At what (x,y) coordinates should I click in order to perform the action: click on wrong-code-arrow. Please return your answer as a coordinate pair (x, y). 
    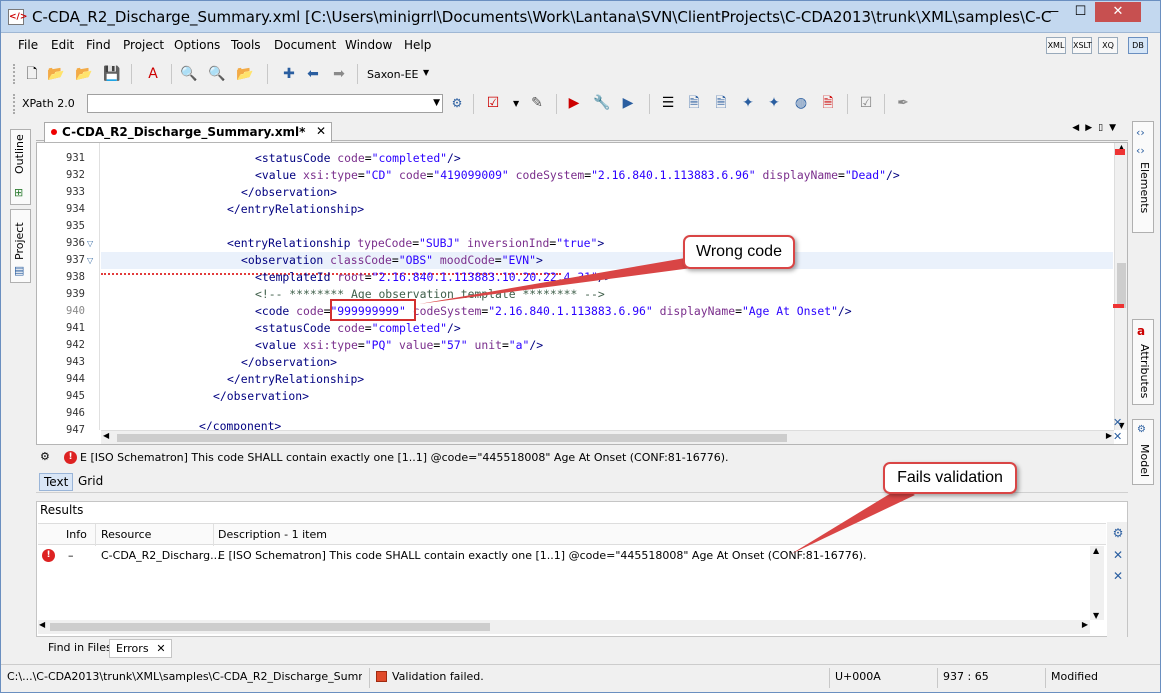
    Looking at the image, I should click on (559, 280).